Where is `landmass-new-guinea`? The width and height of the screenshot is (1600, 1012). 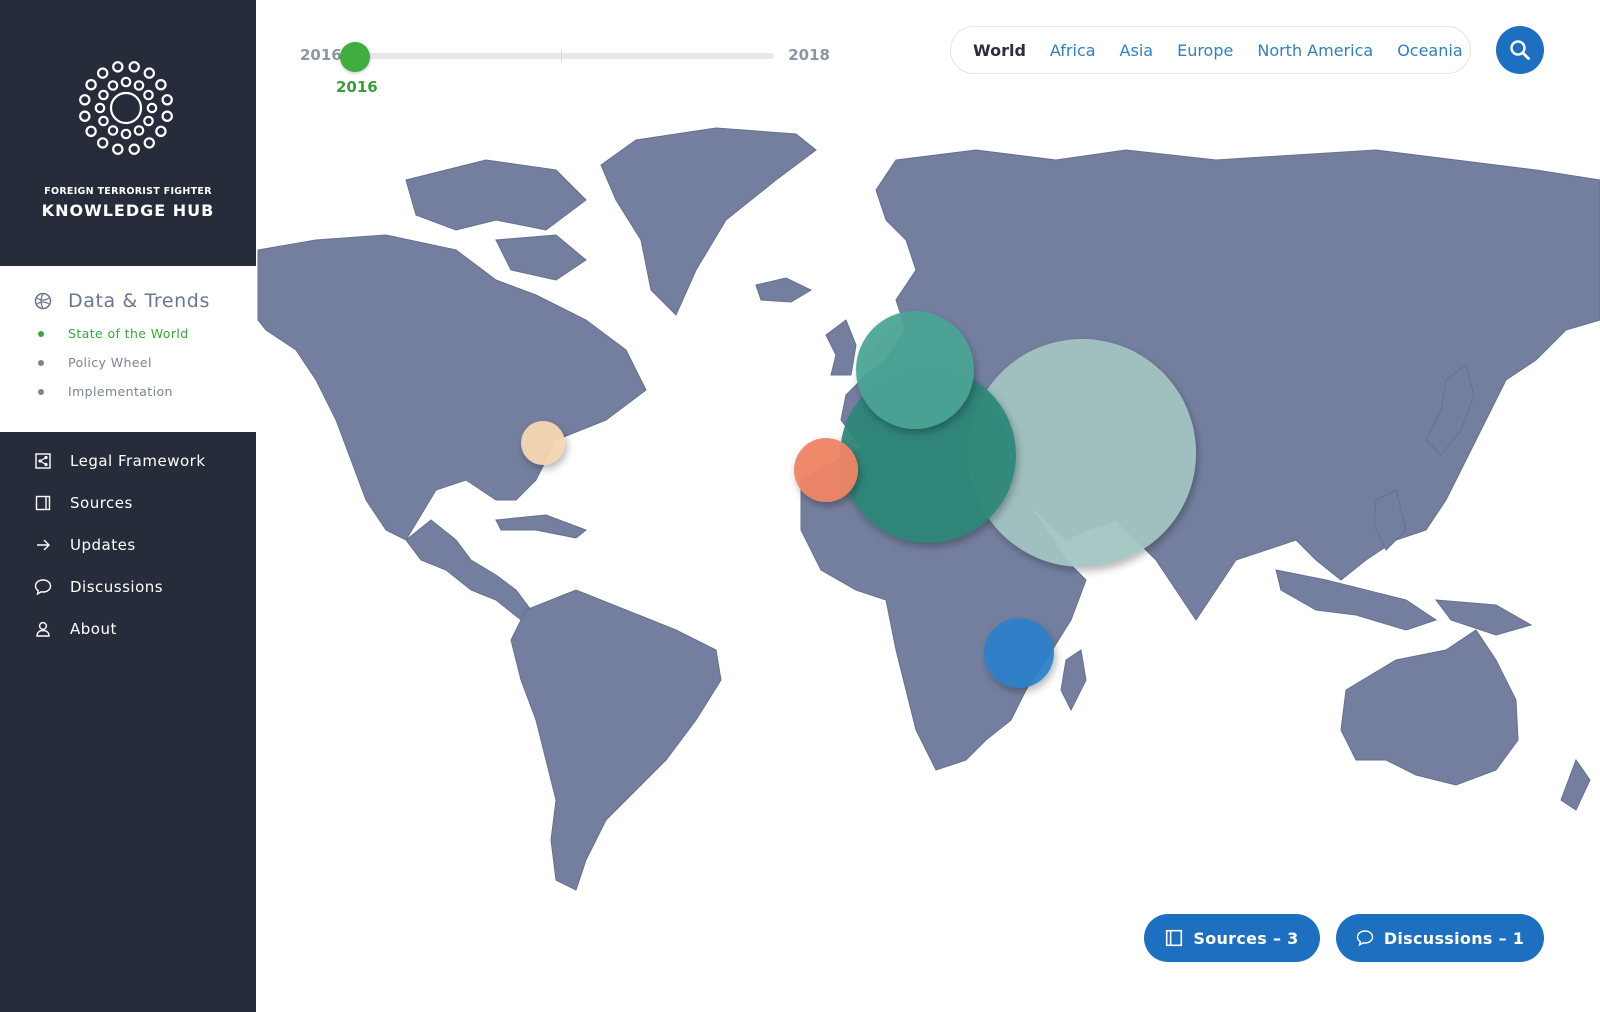
landmass-new-guinea is located at coordinates (1483, 617).